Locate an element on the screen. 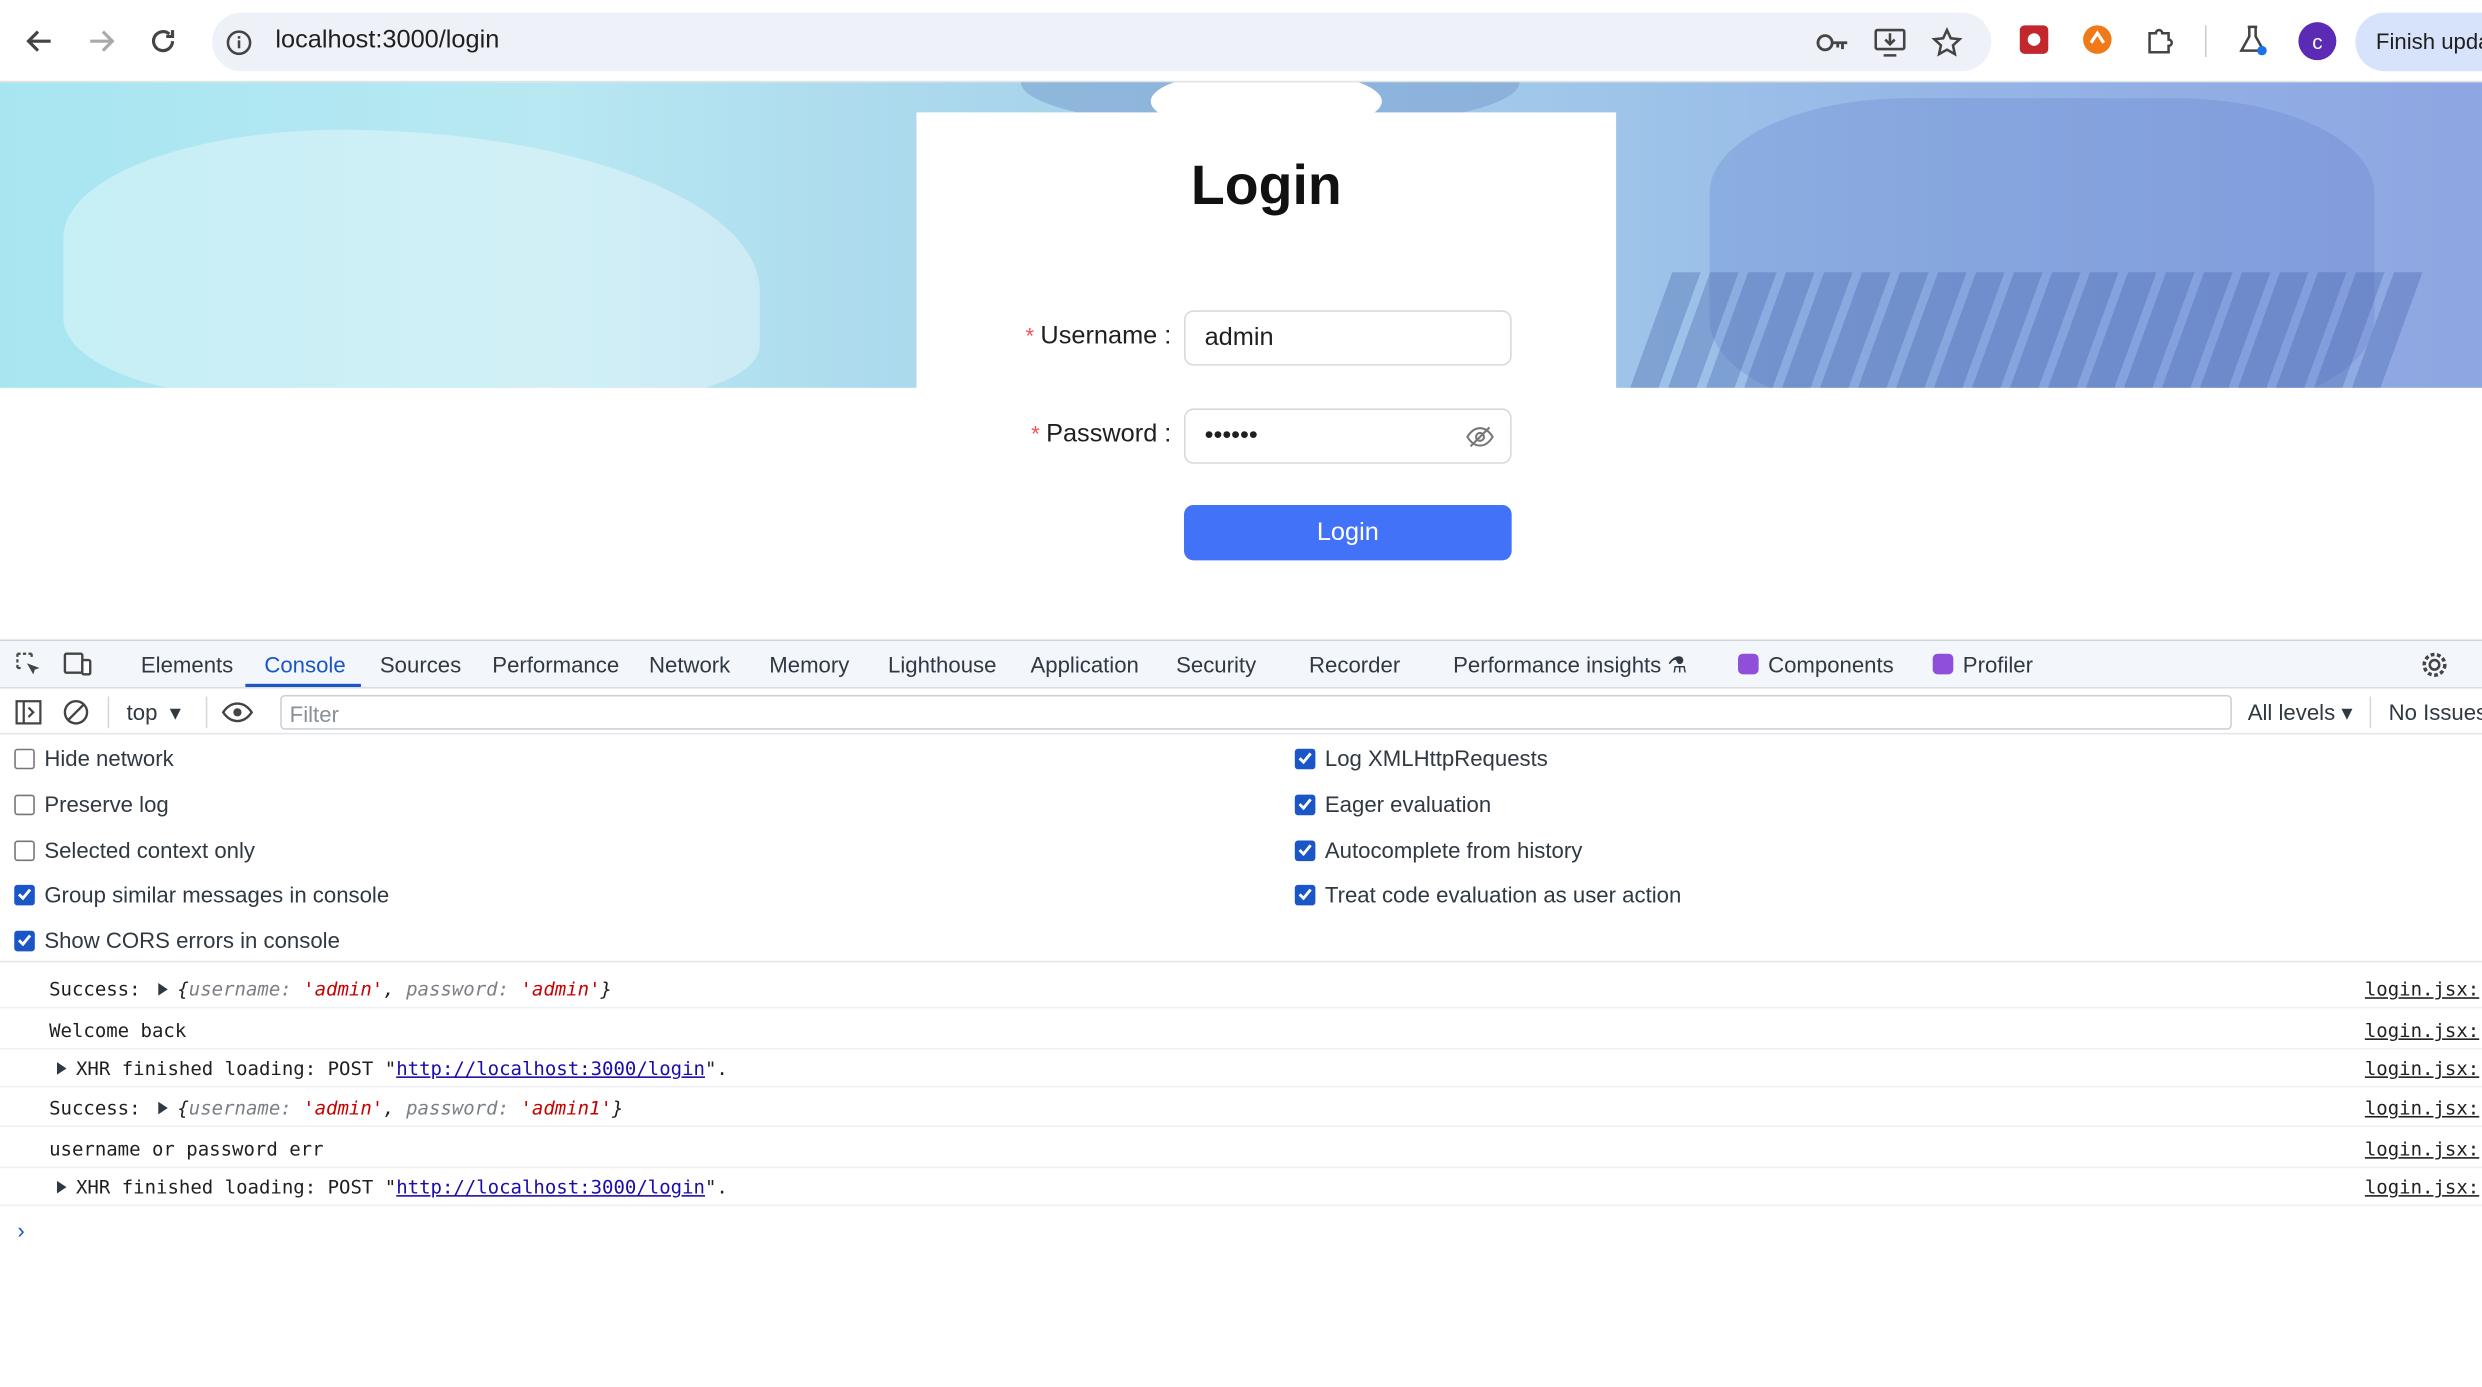  tab-security: Security is located at coordinates (1216, 664).